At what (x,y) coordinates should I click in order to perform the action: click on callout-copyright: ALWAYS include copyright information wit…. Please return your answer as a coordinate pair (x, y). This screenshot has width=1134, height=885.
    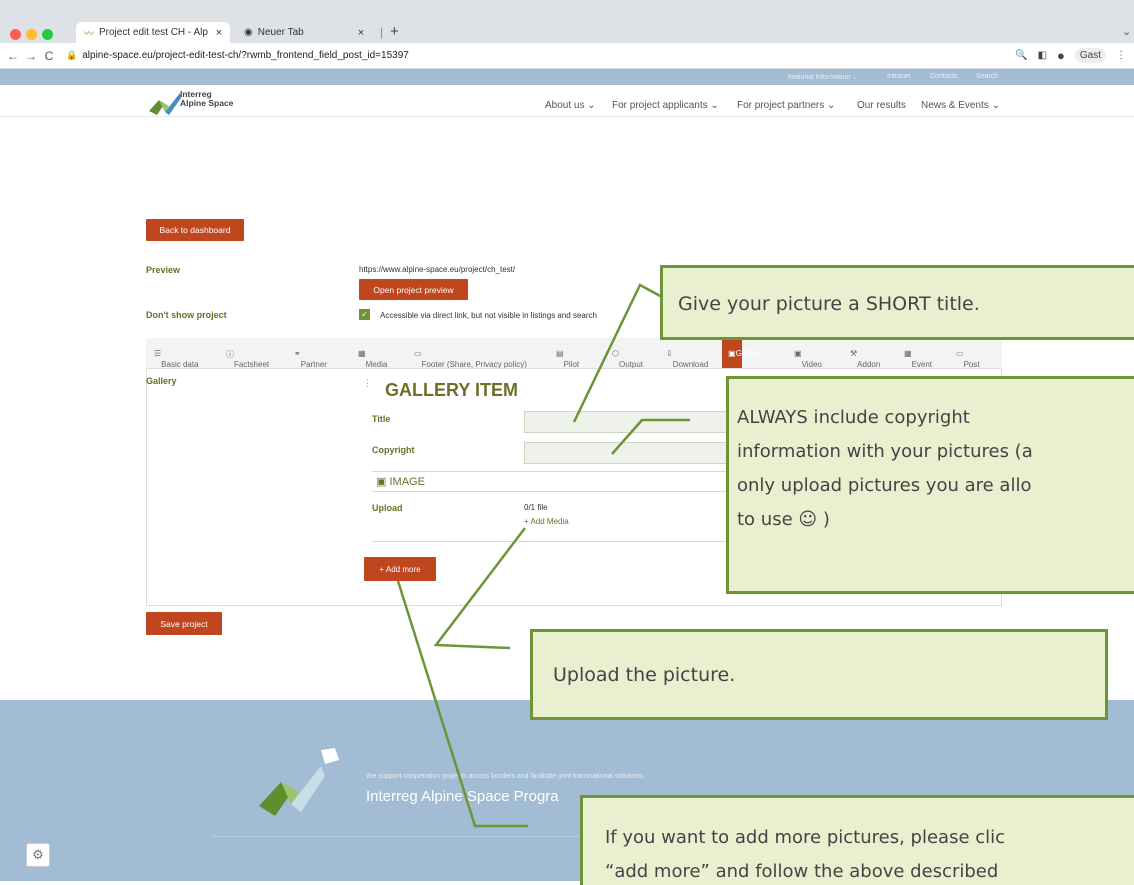
    Looking at the image, I should click on (930, 485).